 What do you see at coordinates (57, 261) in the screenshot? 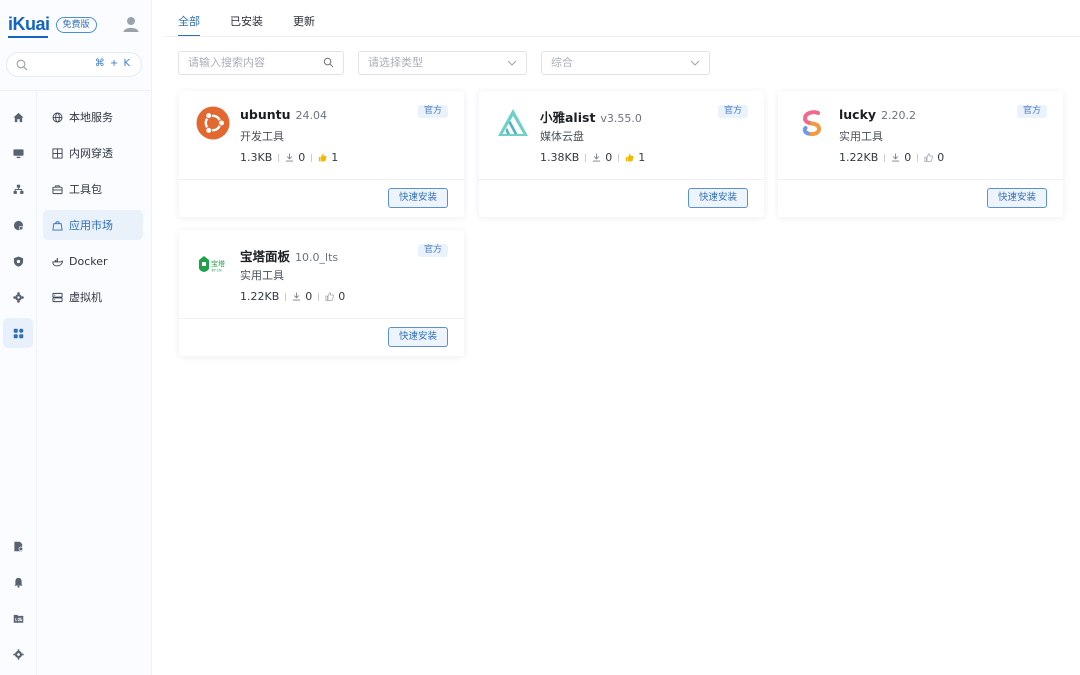
I see `docker-icon` at bounding box center [57, 261].